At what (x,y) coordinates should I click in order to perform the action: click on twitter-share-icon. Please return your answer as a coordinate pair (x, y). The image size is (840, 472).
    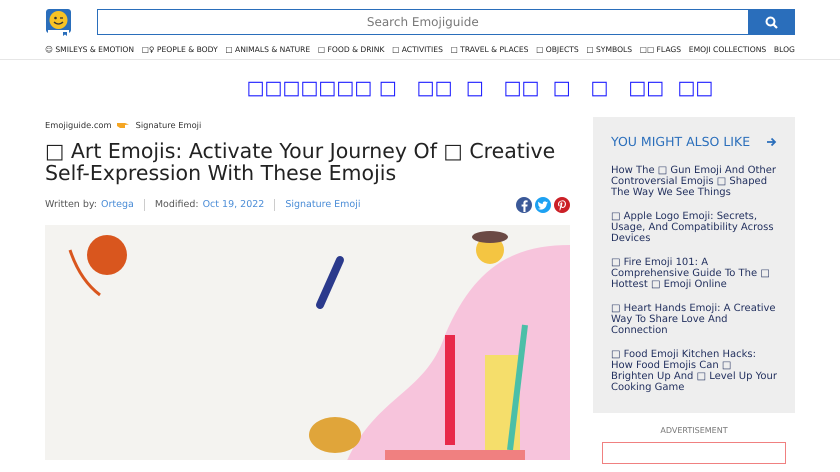
    Looking at the image, I should click on (543, 205).